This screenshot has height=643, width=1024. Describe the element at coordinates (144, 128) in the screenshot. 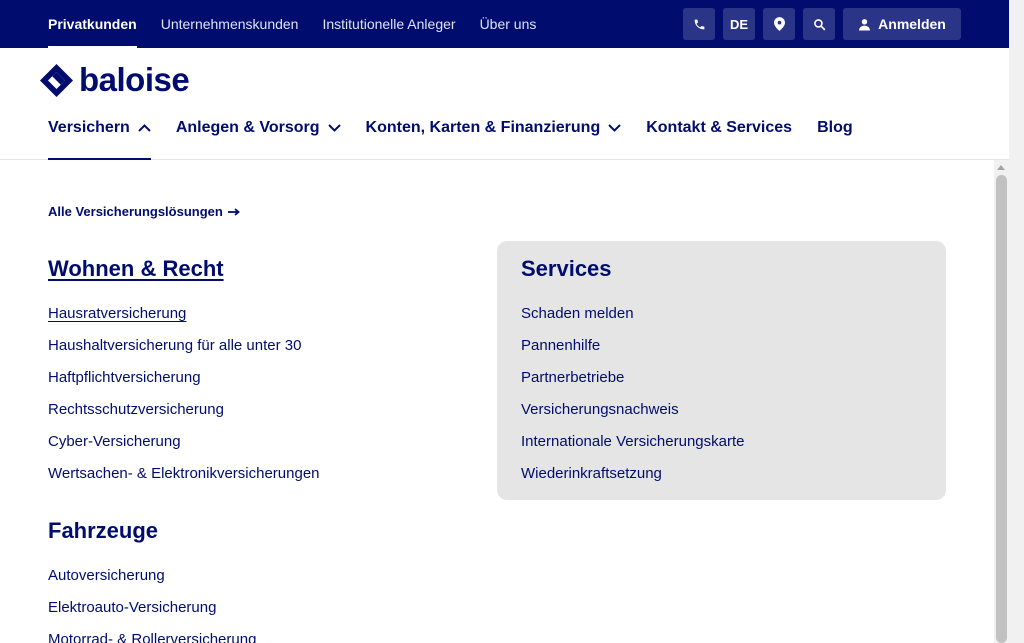

I see `chevron-up-icon` at that location.